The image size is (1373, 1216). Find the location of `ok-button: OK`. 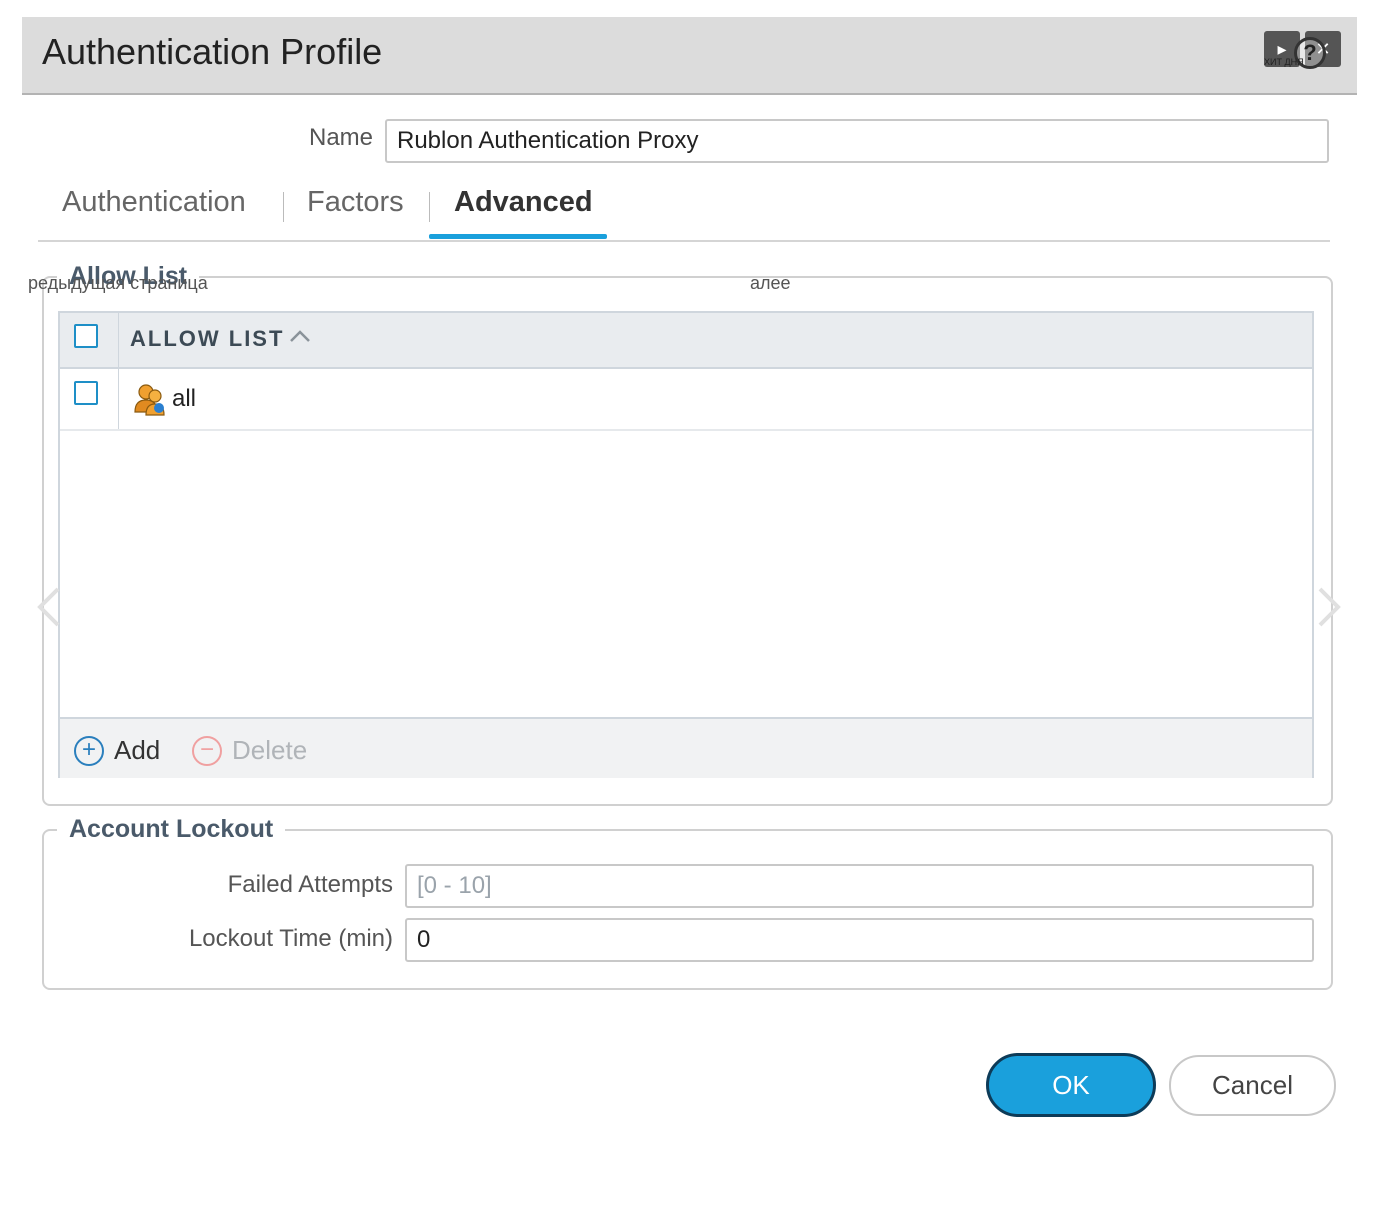

ok-button: OK is located at coordinates (1071, 1085).